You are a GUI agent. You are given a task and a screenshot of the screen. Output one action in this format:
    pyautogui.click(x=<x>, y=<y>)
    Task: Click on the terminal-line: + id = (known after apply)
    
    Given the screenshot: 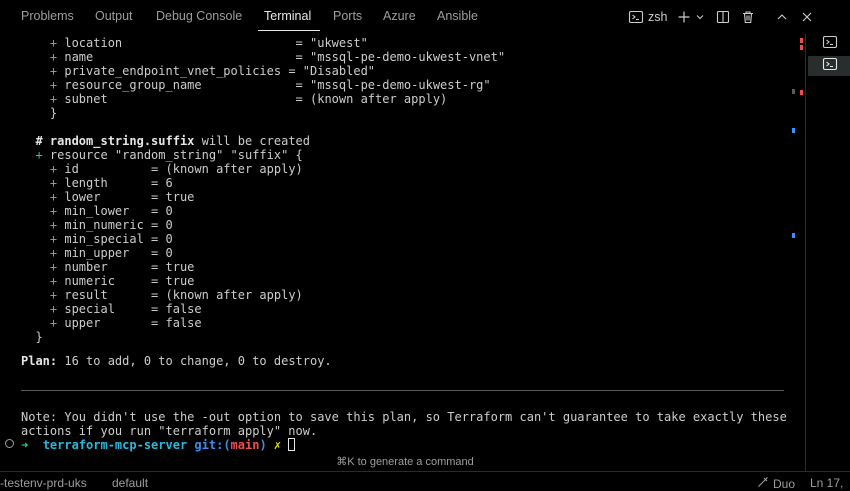 What is the action you would take?
    pyautogui.click(x=176, y=169)
    